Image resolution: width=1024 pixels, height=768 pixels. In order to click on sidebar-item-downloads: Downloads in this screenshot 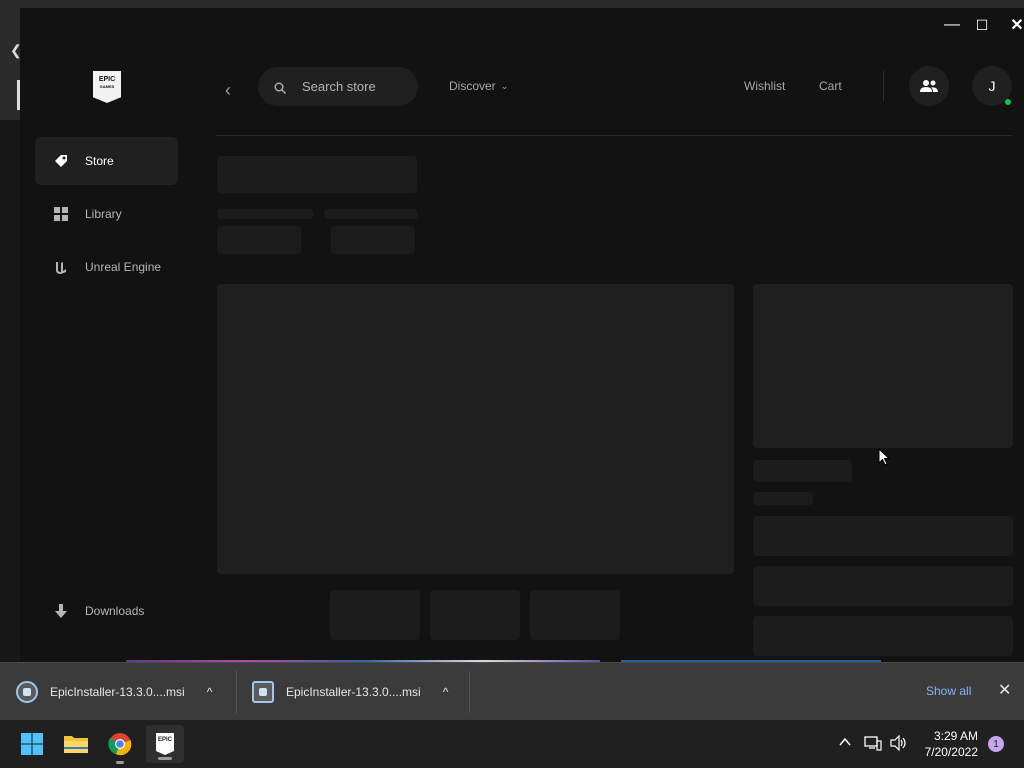, I will do `click(106, 611)`.